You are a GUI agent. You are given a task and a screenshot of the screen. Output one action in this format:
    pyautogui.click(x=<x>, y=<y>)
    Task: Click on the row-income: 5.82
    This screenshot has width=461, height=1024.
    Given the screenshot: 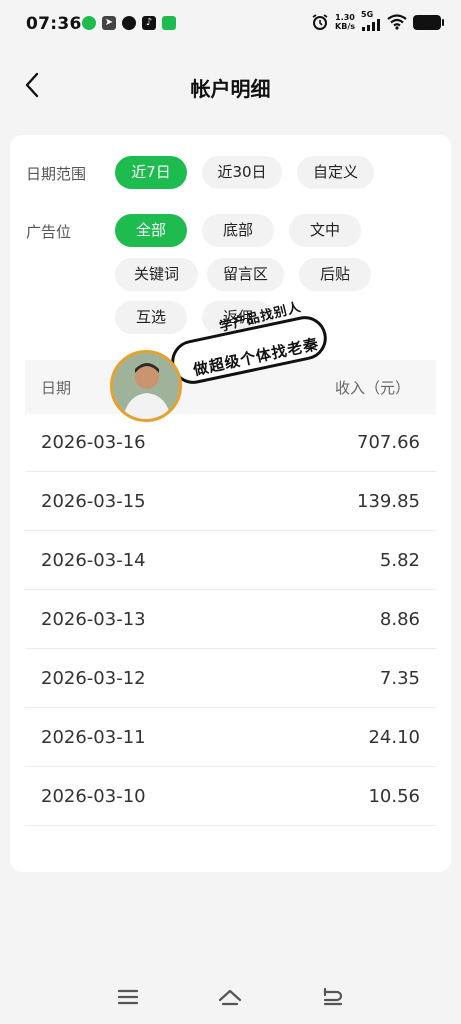 What is the action you would take?
    pyautogui.click(x=399, y=560)
    